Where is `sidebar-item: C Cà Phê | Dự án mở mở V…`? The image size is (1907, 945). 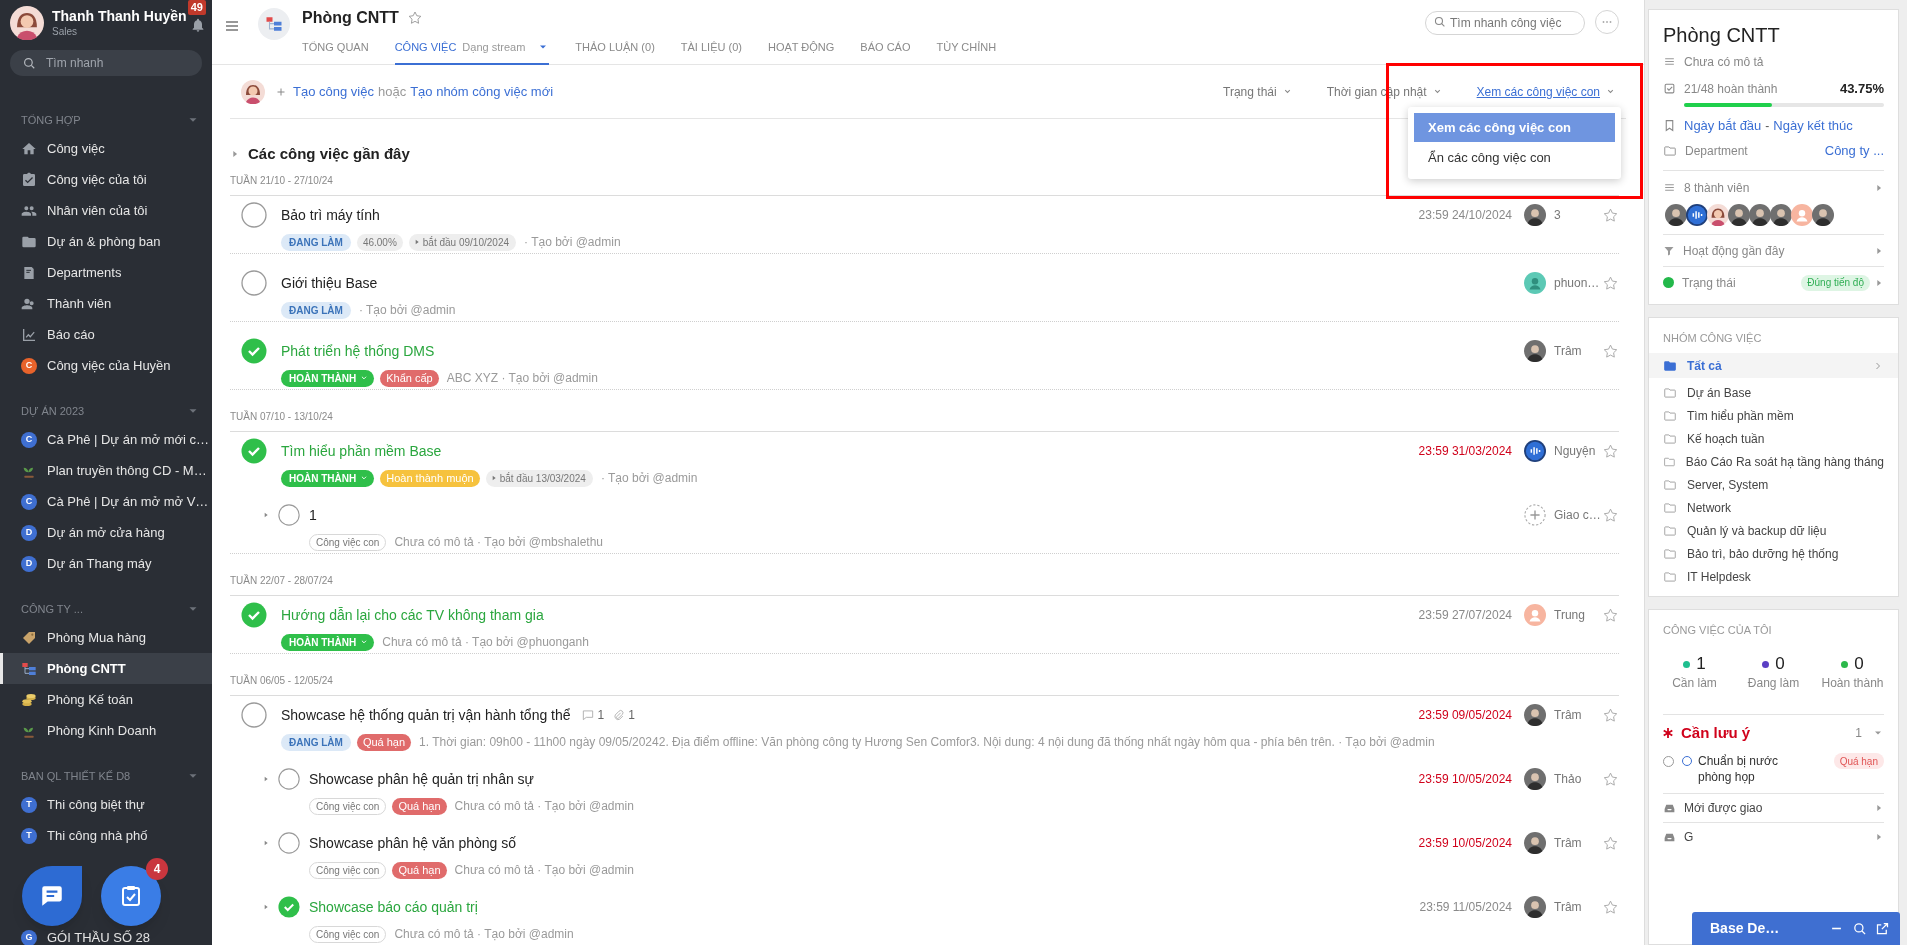 sidebar-item: C Cà Phê | Dự án mở mở V… is located at coordinates (106, 501).